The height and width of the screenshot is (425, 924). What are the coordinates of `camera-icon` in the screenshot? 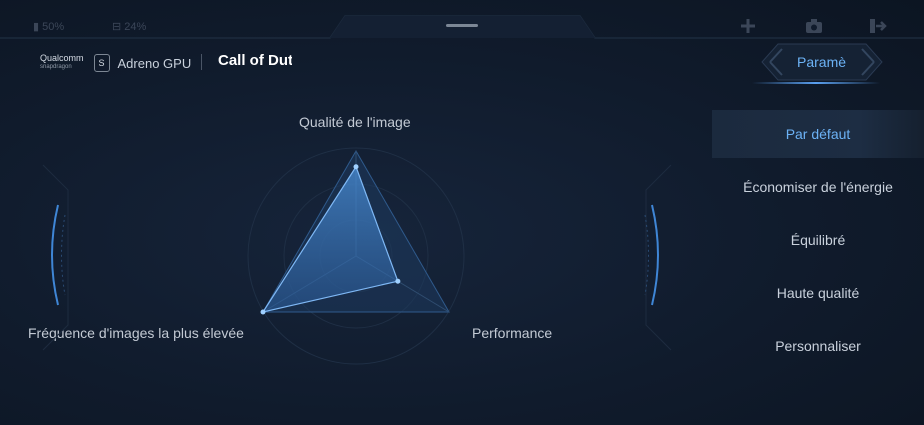 It's located at (814, 26).